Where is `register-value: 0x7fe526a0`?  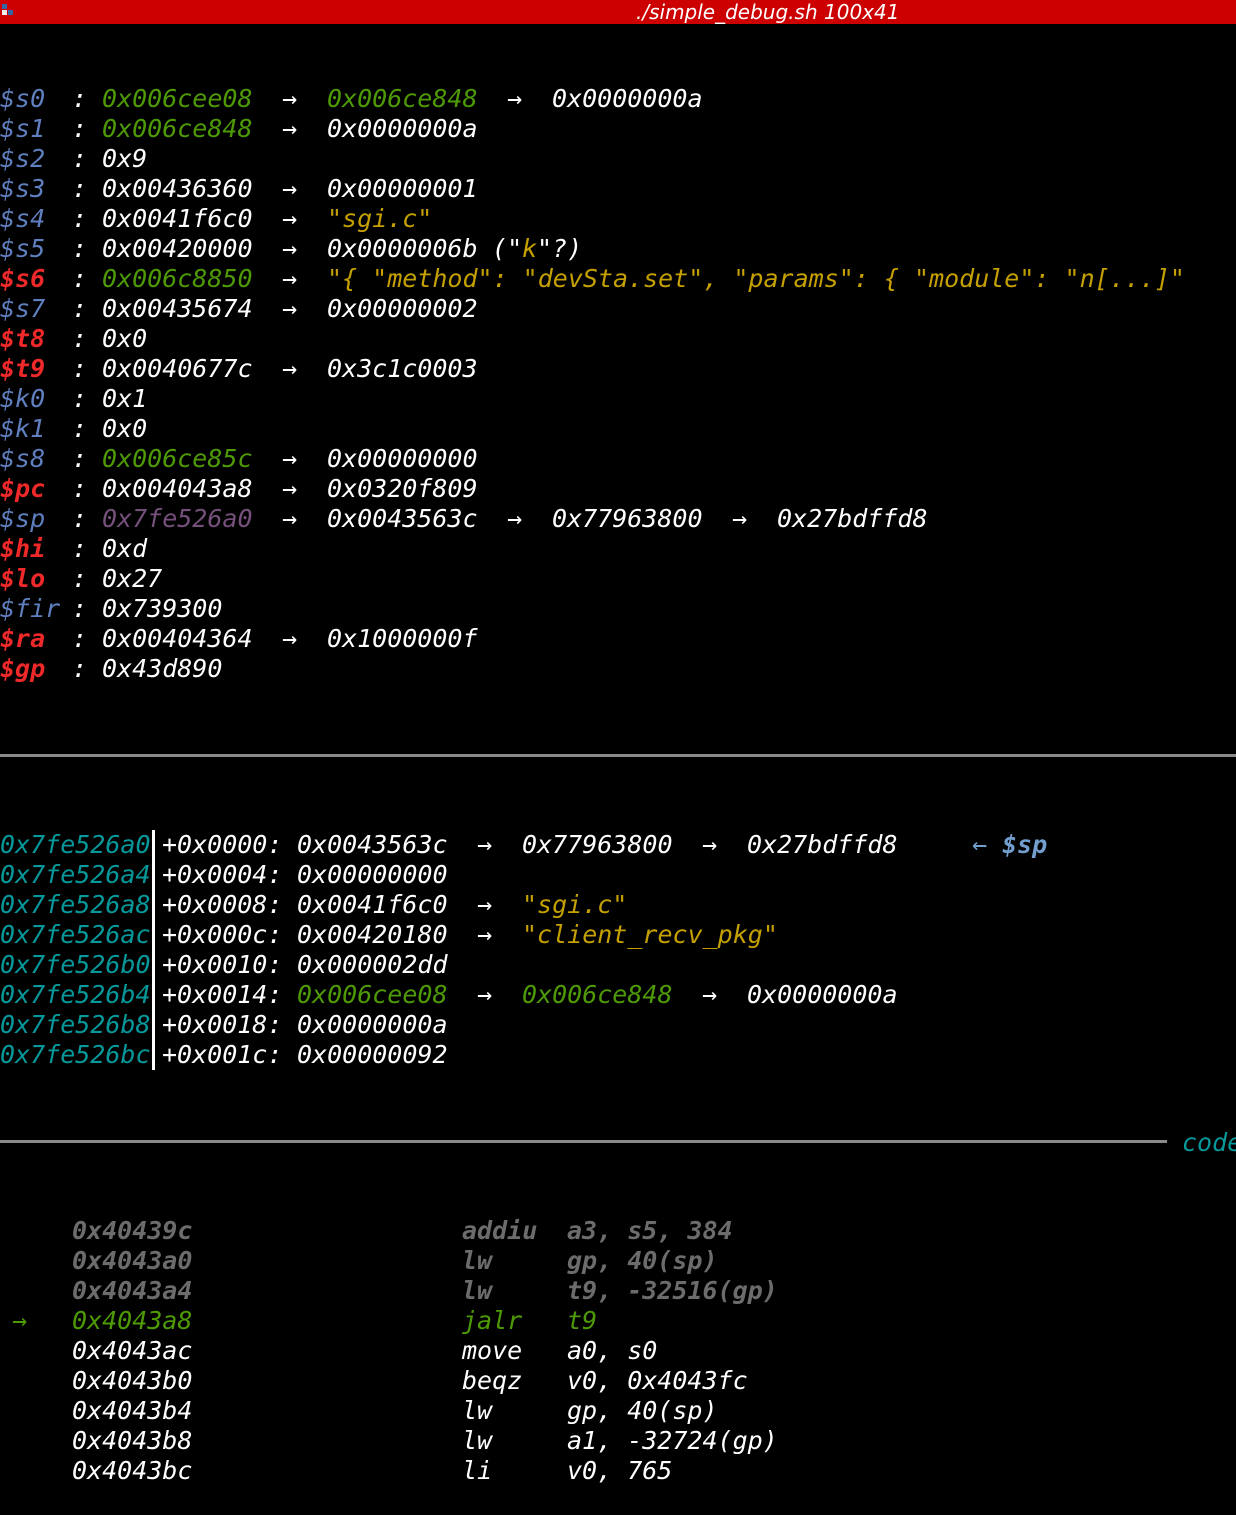 register-value: 0x7fe526a0 is located at coordinates (177, 518).